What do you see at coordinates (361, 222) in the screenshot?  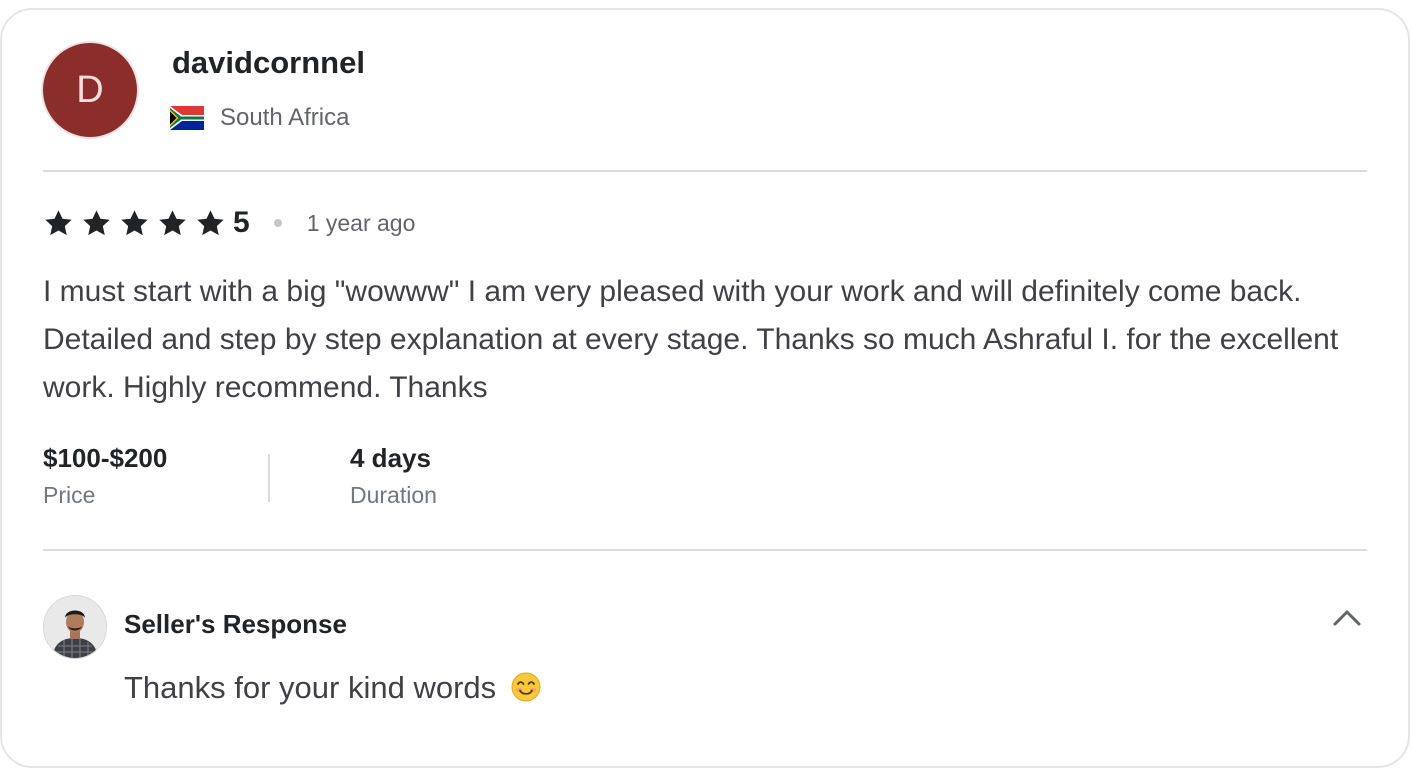 I see `review-time: 1 year ago` at bounding box center [361, 222].